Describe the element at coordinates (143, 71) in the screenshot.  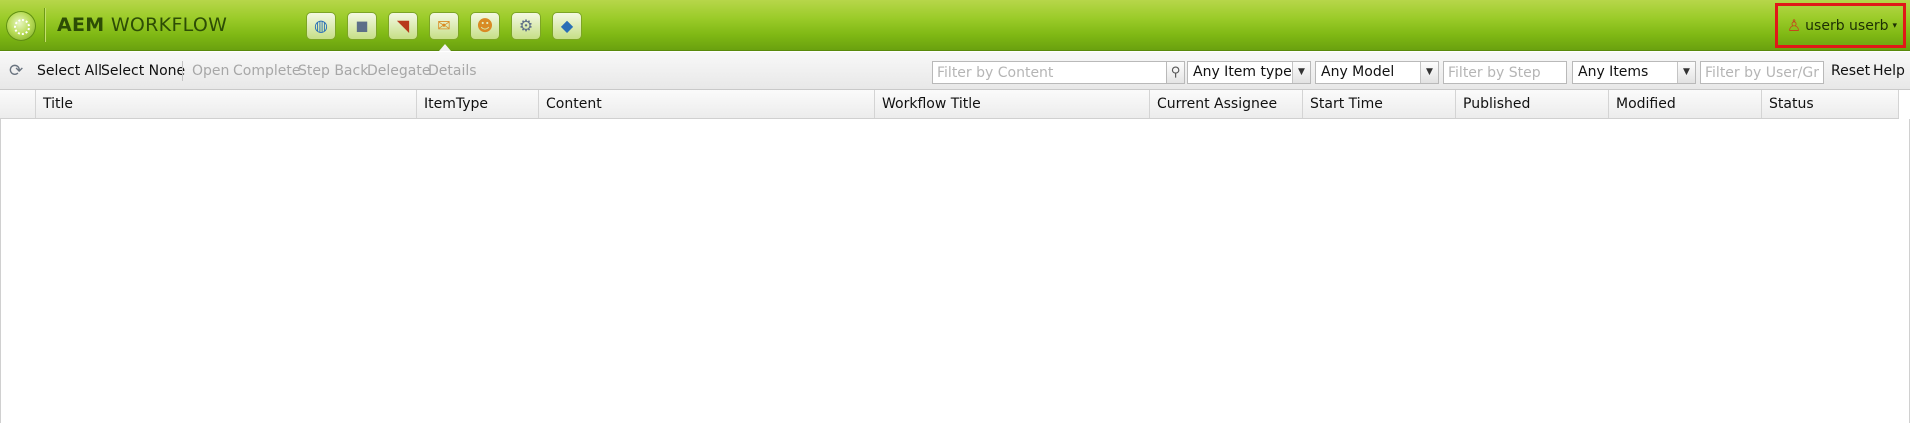
I see `select-none-button: Select None` at that location.